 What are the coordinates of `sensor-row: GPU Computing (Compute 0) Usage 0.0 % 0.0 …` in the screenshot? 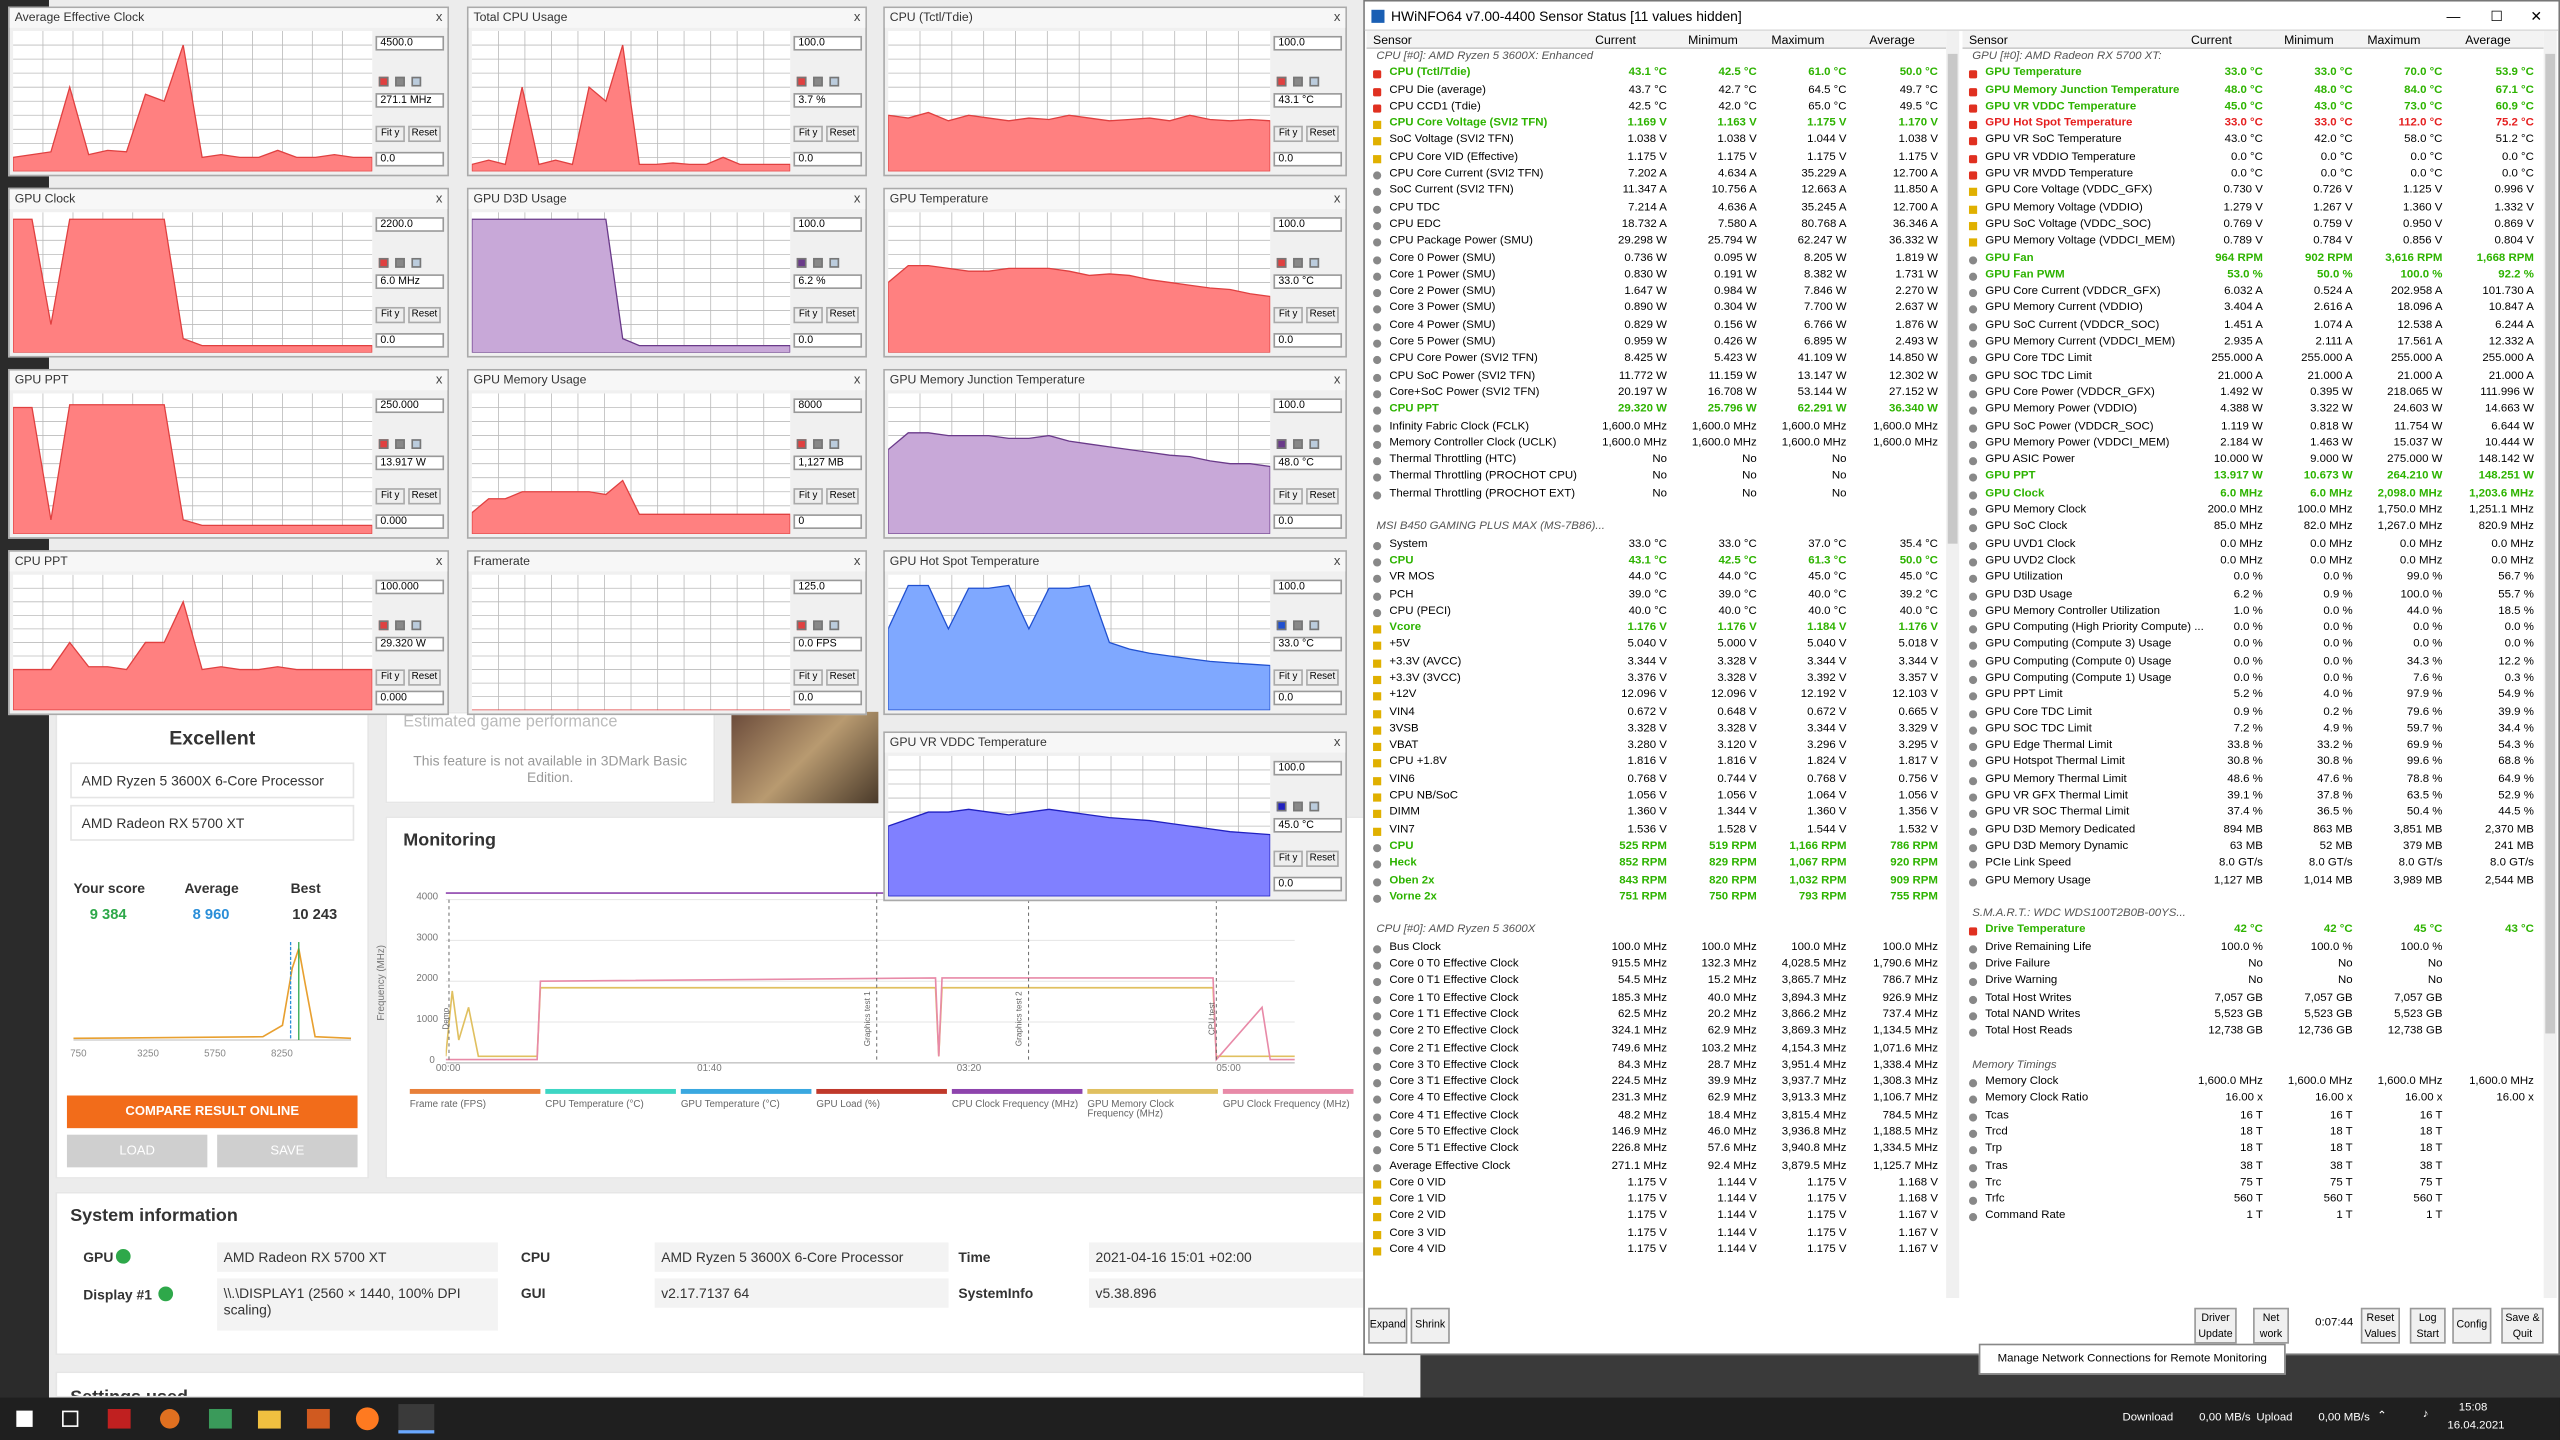 It's located at (2252, 662).